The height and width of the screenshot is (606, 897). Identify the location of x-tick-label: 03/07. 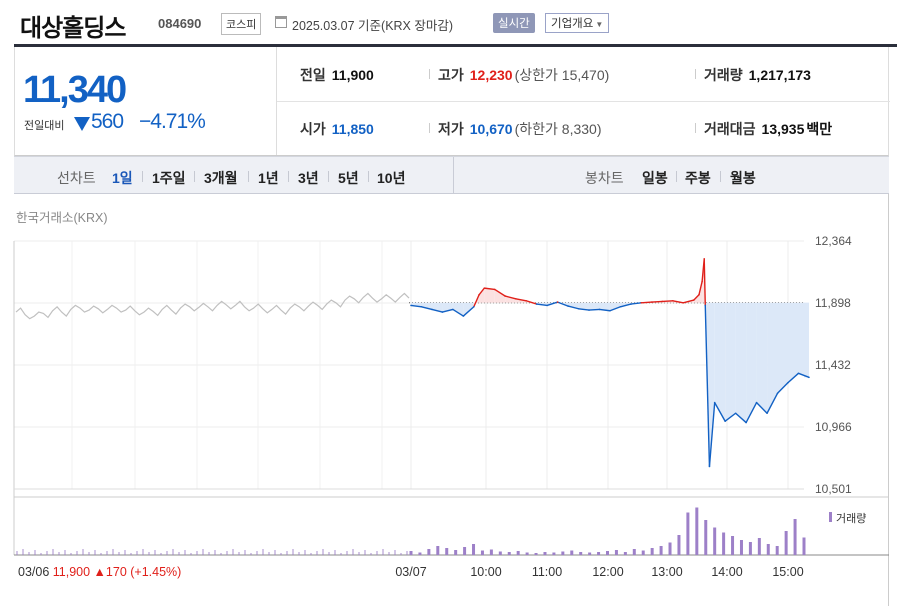
(410, 572).